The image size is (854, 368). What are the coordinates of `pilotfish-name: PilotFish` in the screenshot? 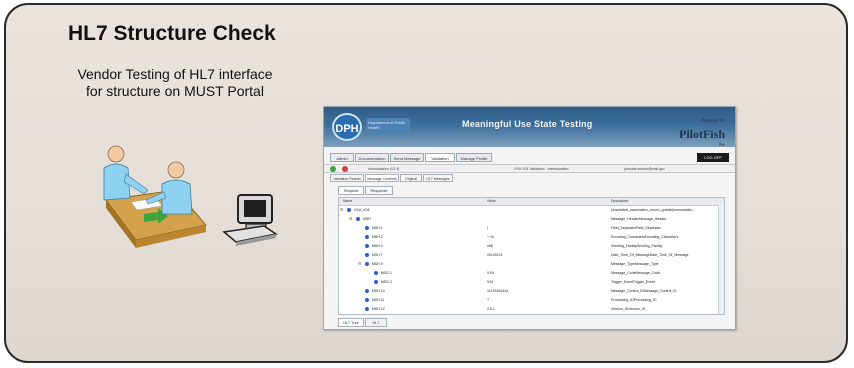 It's located at (701, 134).